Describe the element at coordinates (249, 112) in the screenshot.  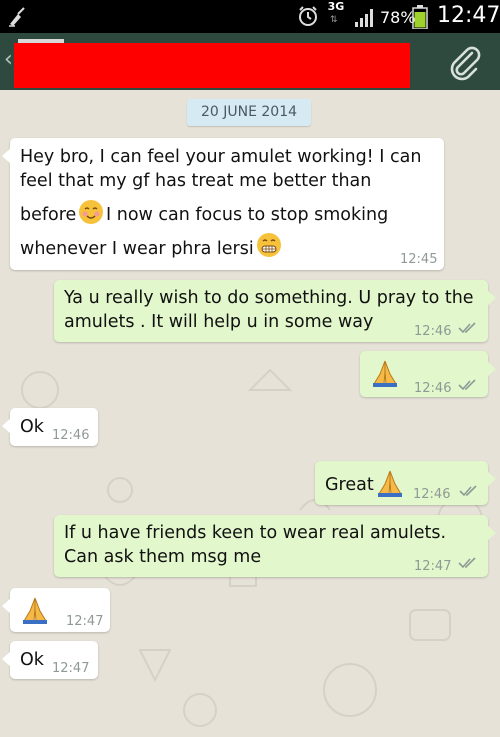
I see `date-separator: 20 JUNE 2014` at that location.